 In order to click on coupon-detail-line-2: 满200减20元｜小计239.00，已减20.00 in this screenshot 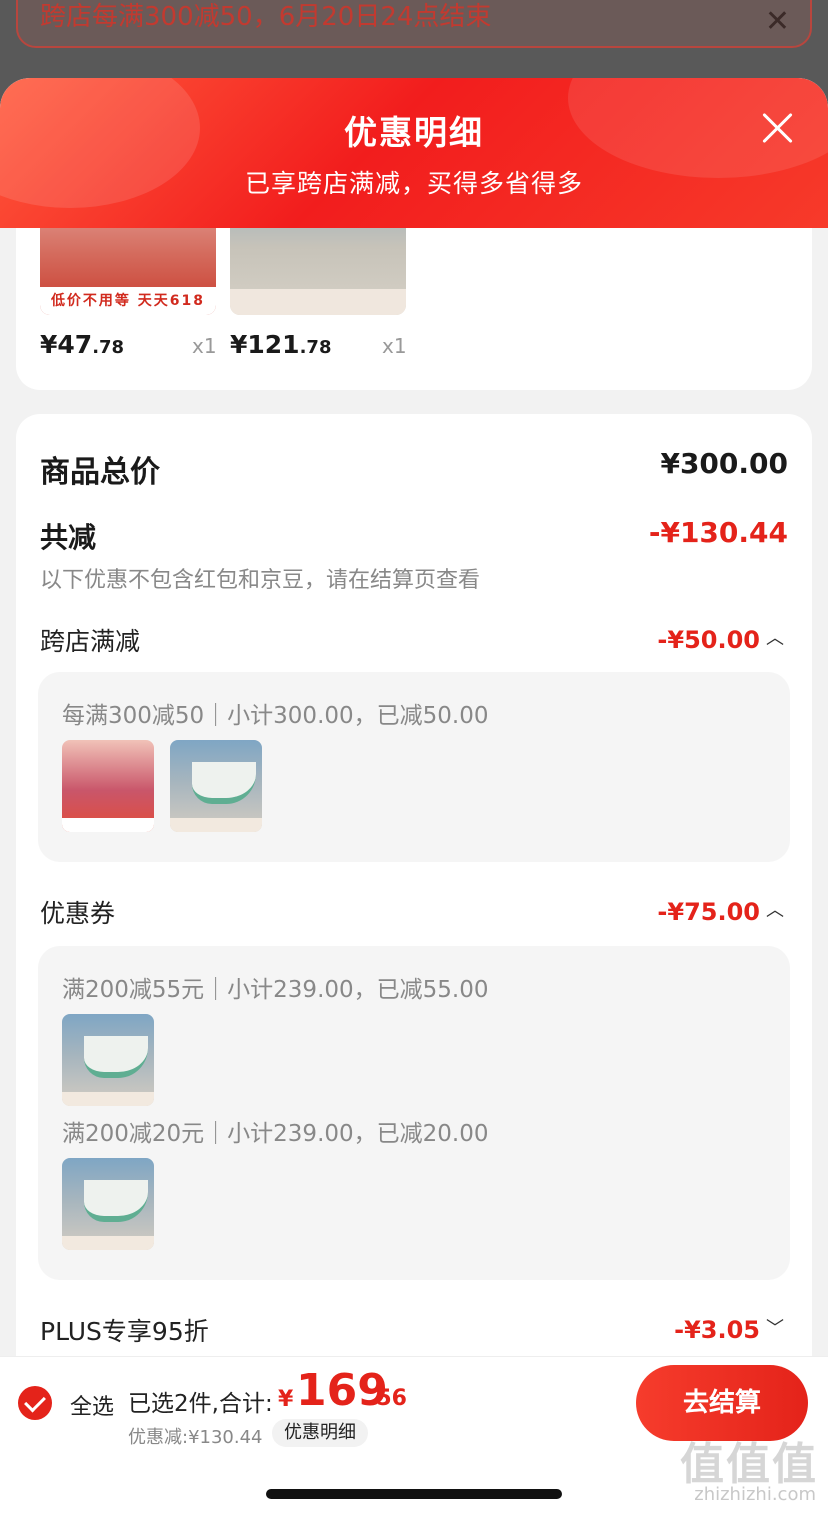, I will do `click(275, 1134)`.